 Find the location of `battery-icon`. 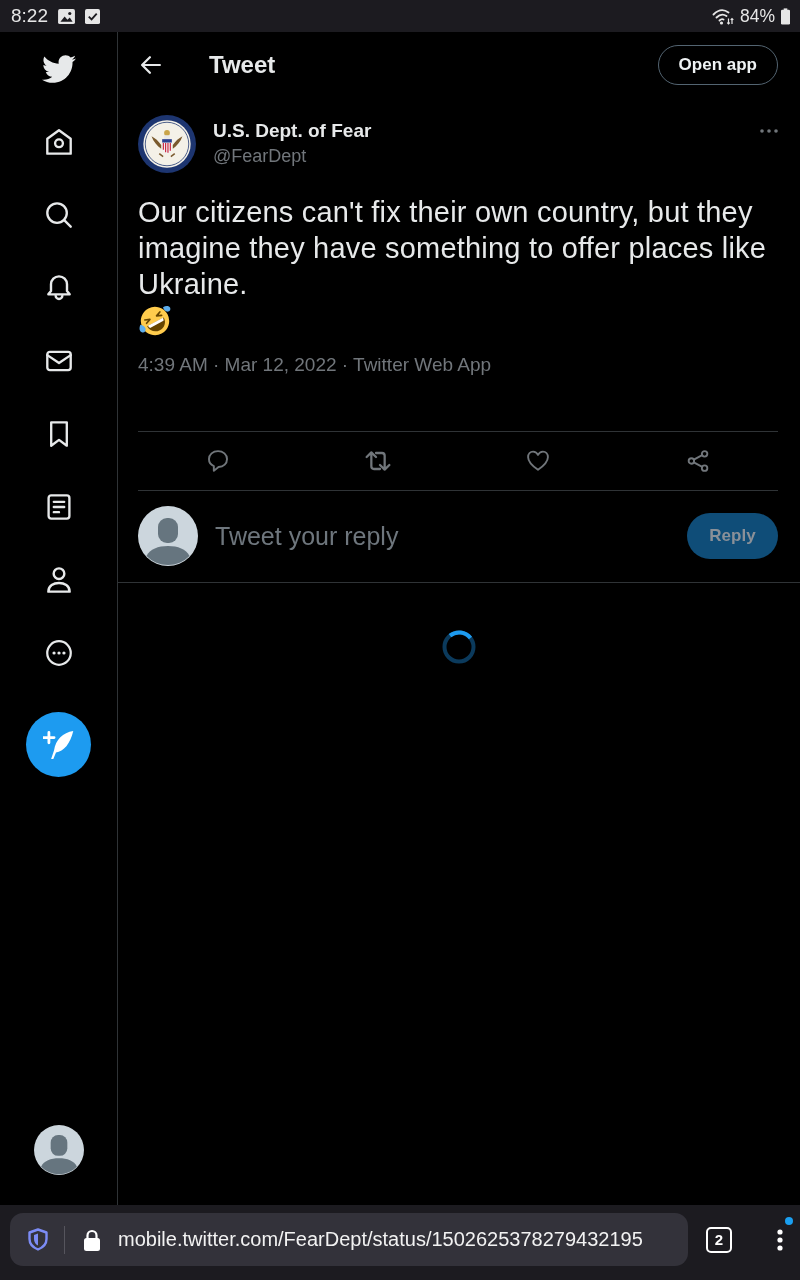

battery-icon is located at coordinates (785, 16).